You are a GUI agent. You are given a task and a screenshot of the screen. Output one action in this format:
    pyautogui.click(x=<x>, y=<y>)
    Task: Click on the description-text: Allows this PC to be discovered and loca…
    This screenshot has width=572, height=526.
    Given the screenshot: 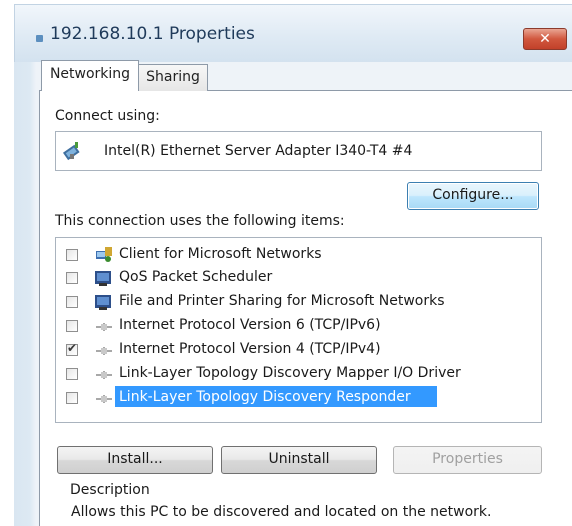 What is the action you would take?
    pyautogui.click(x=281, y=512)
    